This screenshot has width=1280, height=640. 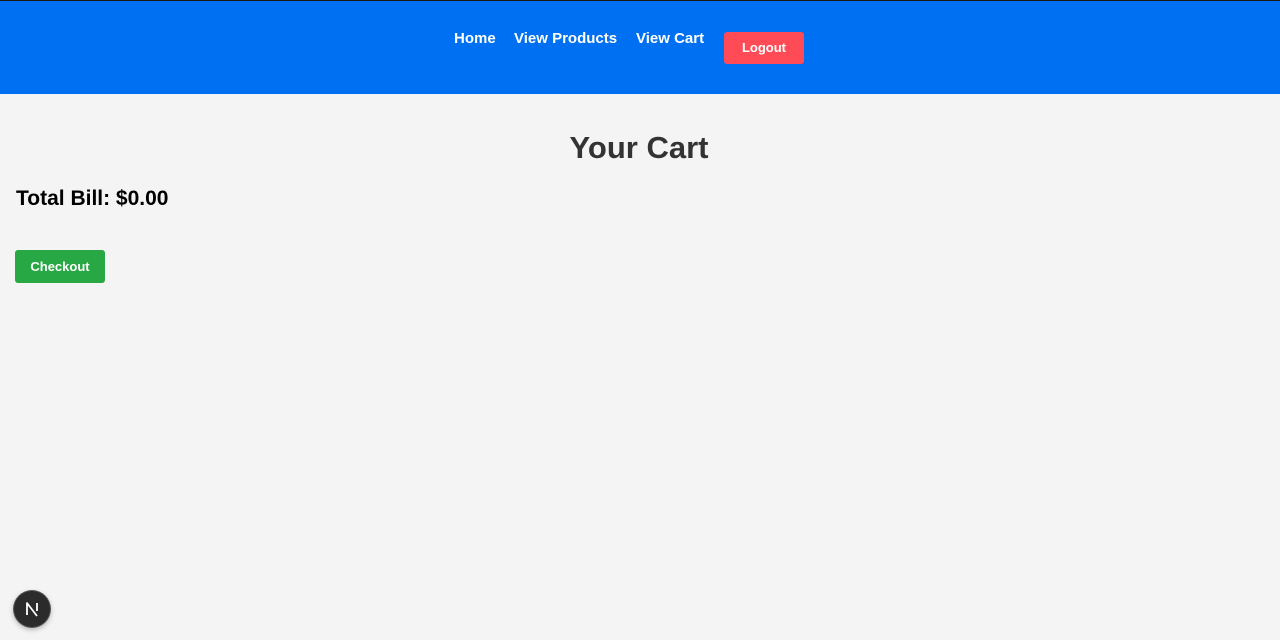 I want to click on nextjs-dev-indicator-button, so click(x=32, y=609).